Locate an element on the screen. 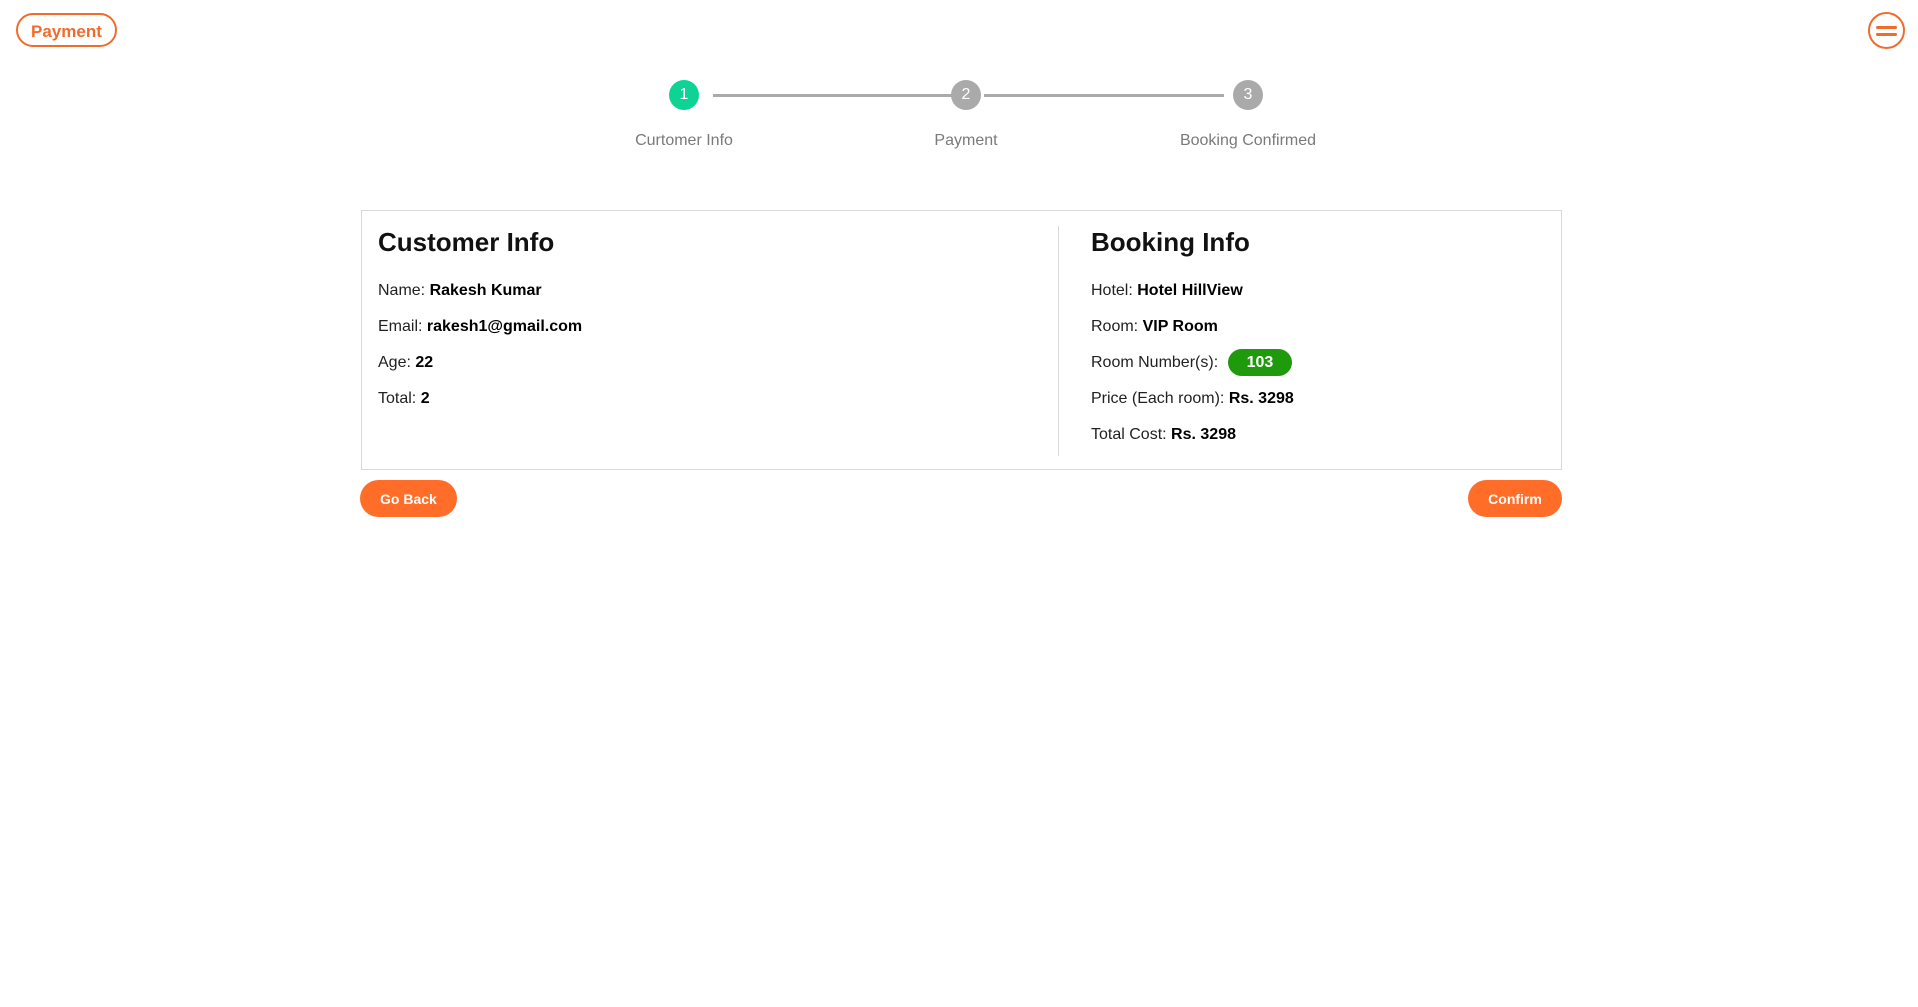  room-numbers-row: Room Number(s): 103 is located at coordinates (1192, 363).